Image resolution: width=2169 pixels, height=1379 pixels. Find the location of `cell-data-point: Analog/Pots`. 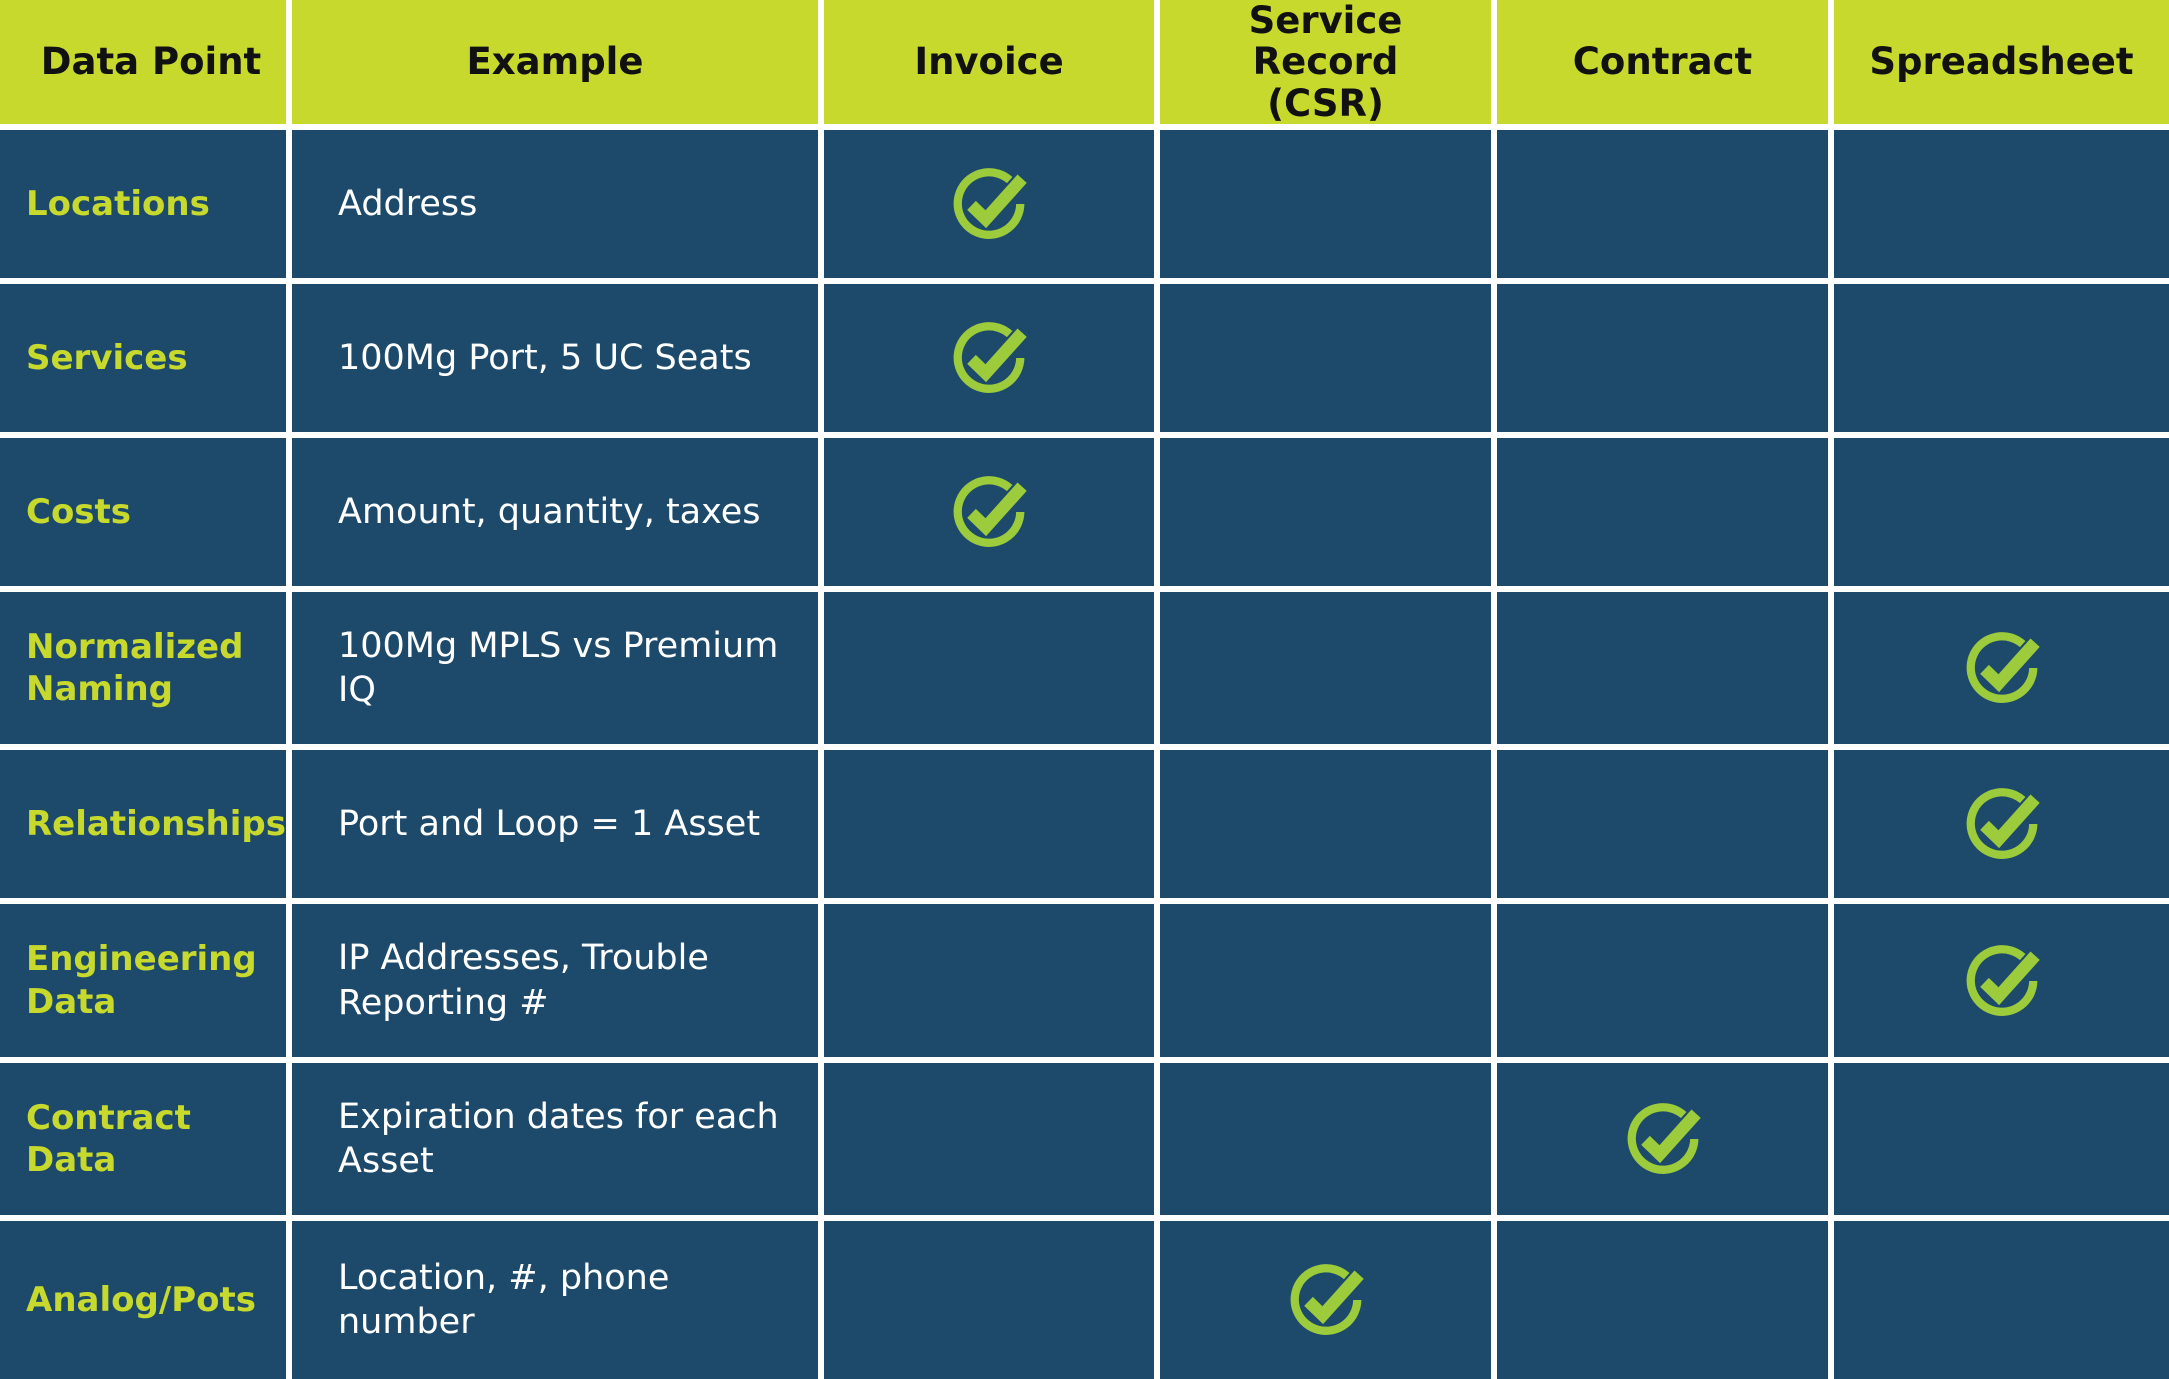

cell-data-point: Analog/Pots is located at coordinates (146, 1299).